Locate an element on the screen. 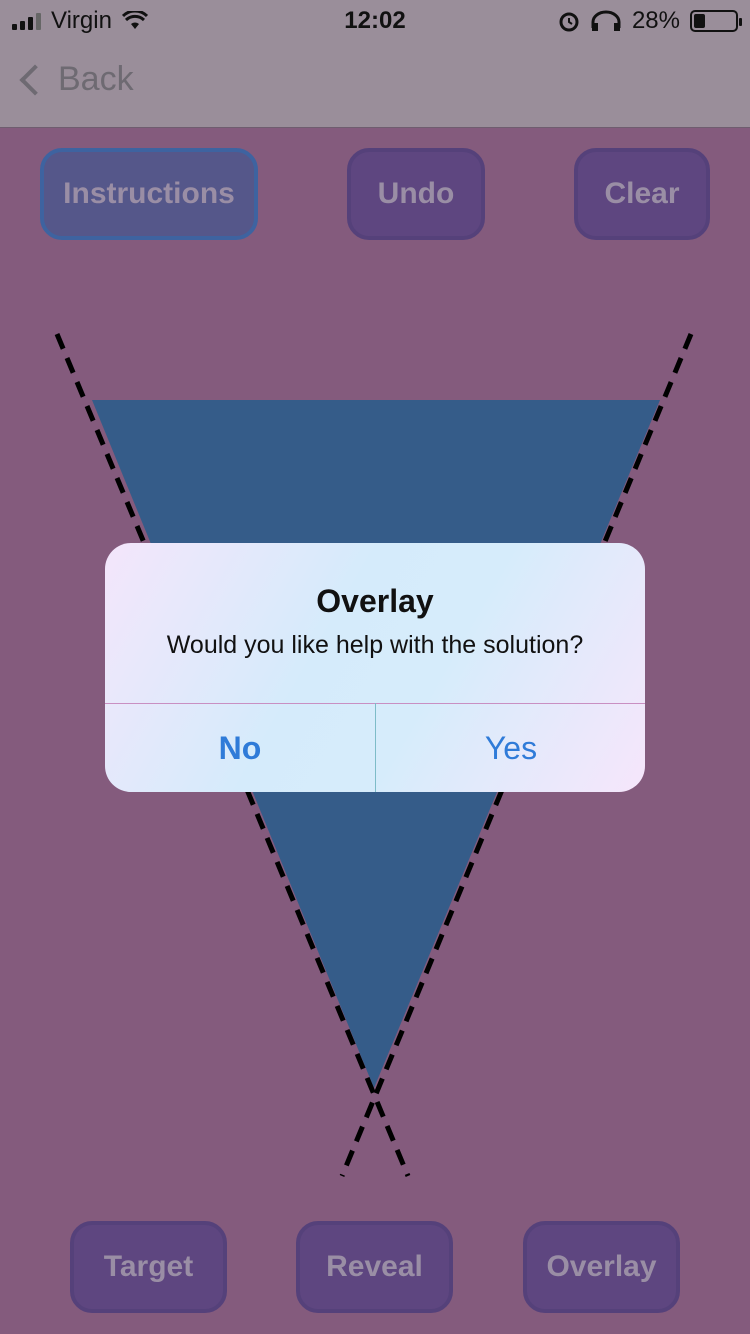 Image resolution: width=750 pixels, height=1334 pixels. undo-label: Undo is located at coordinates (416, 193).